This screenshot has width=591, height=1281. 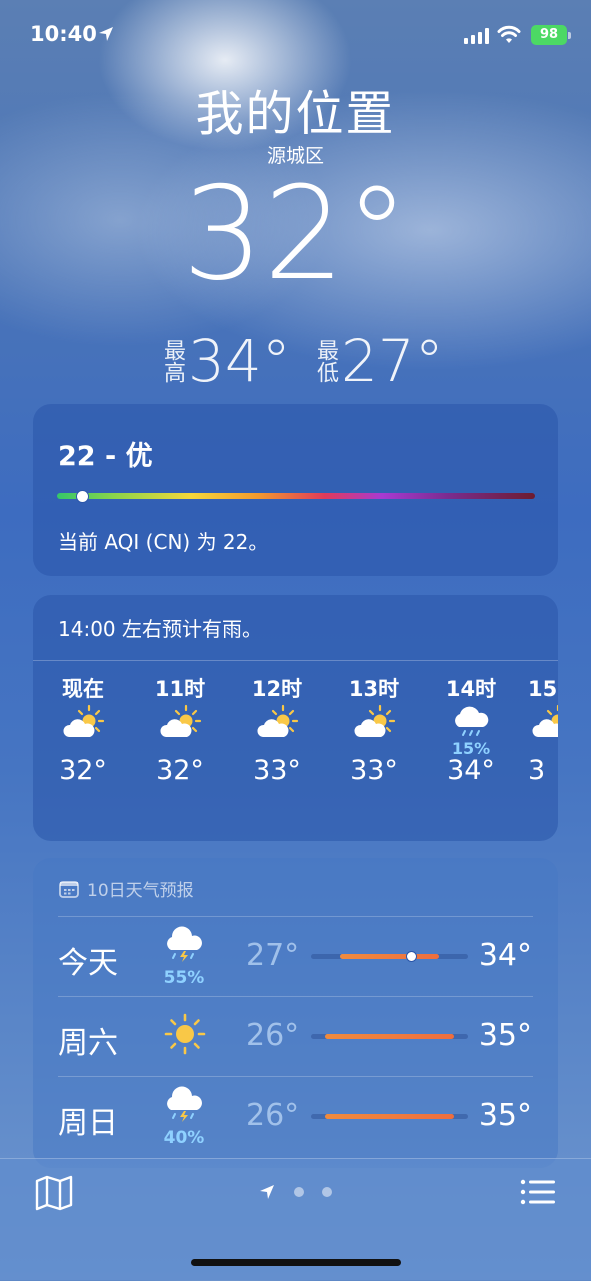 What do you see at coordinates (82, 496) in the screenshot?
I see `aqi-indicator-dot` at bounding box center [82, 496].